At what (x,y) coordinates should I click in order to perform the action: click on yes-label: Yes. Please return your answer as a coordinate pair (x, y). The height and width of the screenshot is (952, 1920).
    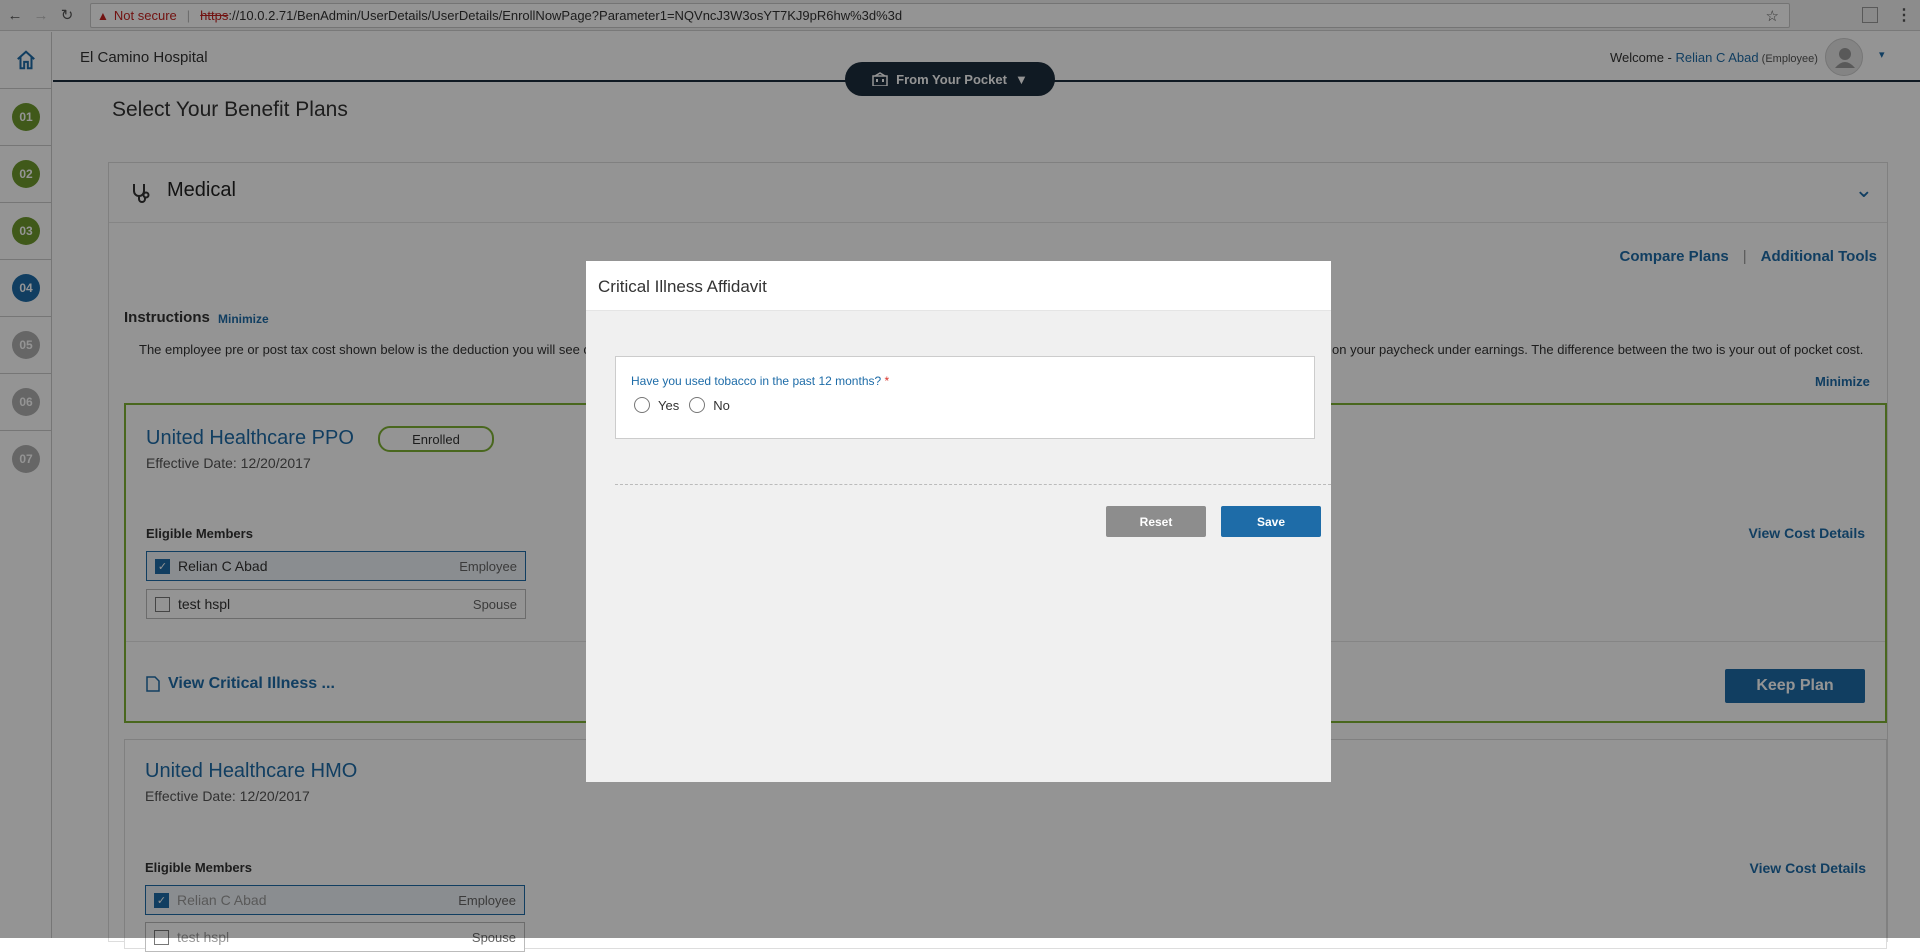
    Looking at the image, I should click on (668, 405).